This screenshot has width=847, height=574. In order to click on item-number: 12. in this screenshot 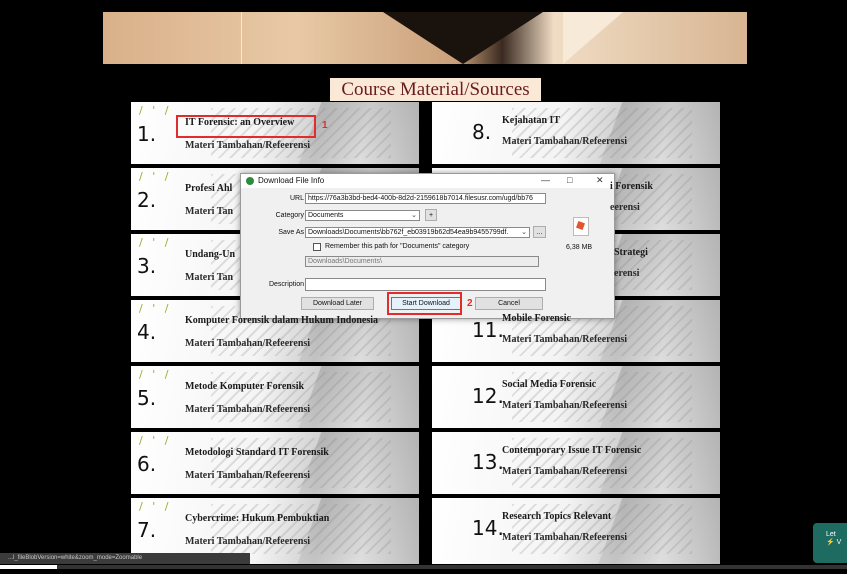, I will do `click(488, 396)`.